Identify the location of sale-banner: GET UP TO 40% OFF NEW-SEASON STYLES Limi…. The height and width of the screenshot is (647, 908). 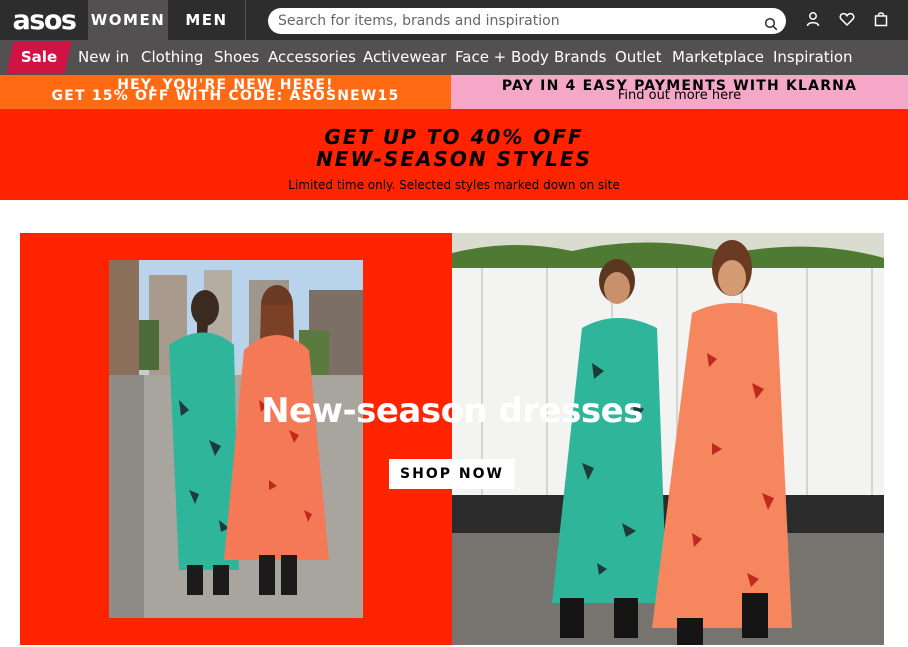
(454, 154).